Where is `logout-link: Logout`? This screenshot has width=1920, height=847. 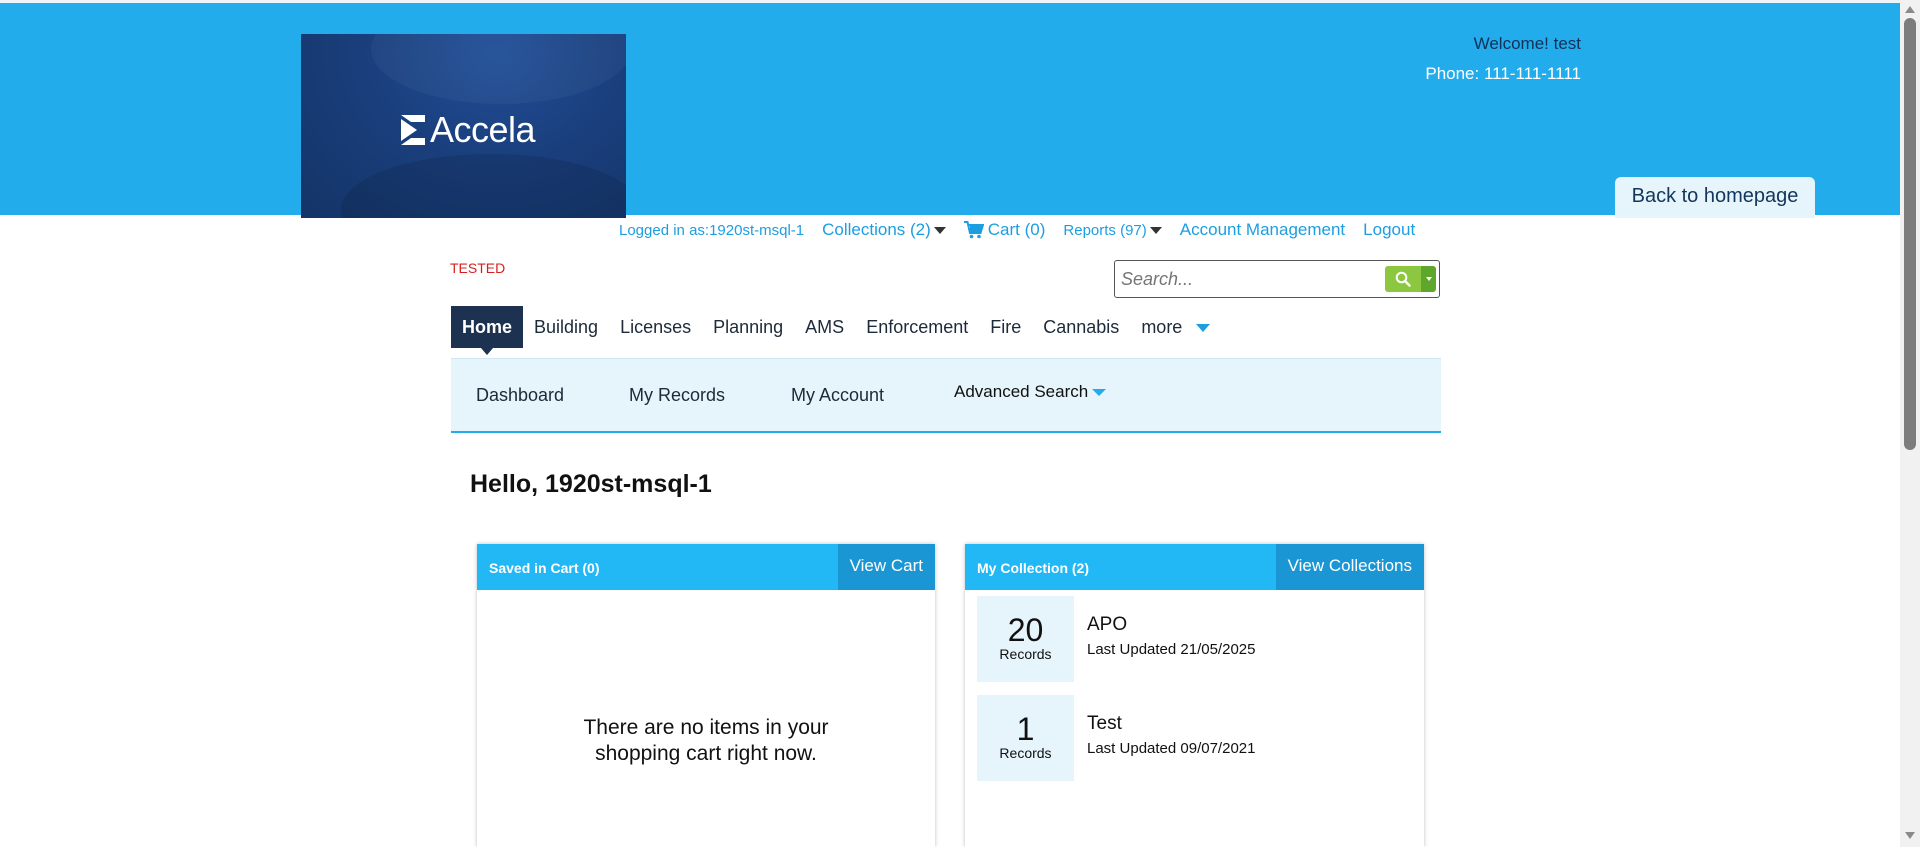
logout-link: Logout is located at coordinates (1389, 230).